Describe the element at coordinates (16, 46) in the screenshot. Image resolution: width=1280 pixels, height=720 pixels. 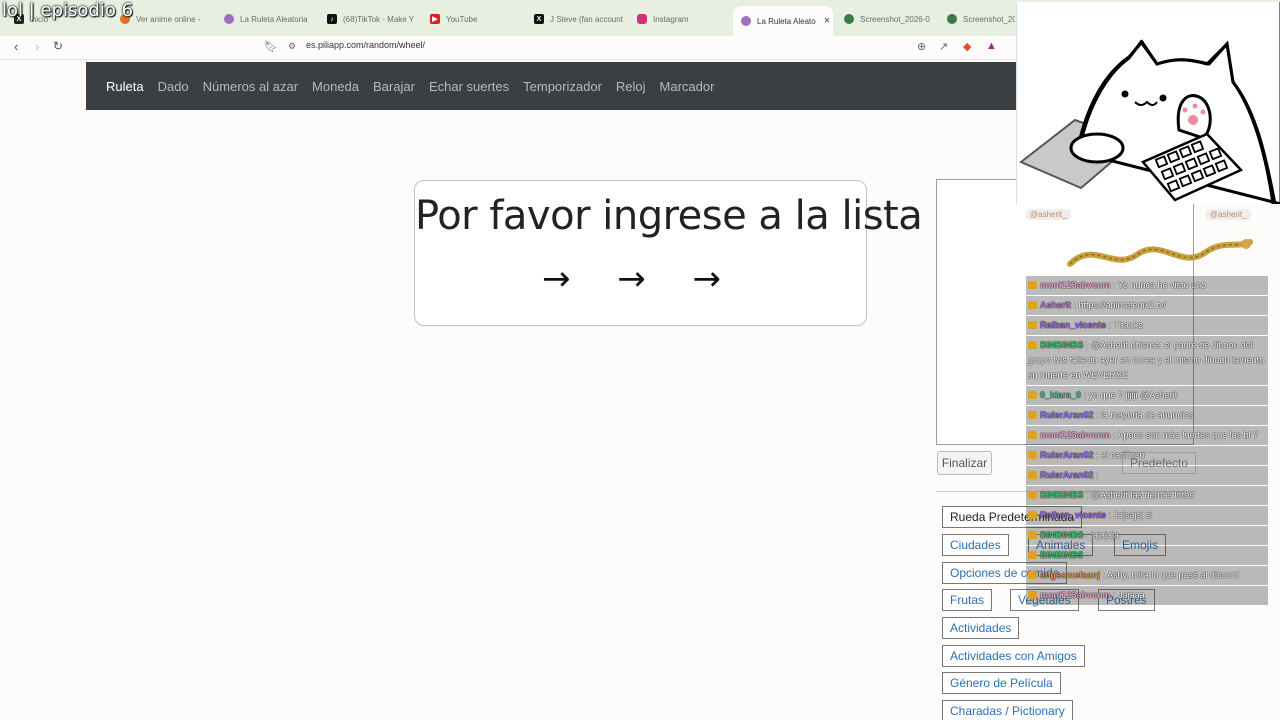
I see `back-icon: ‹` at that location.